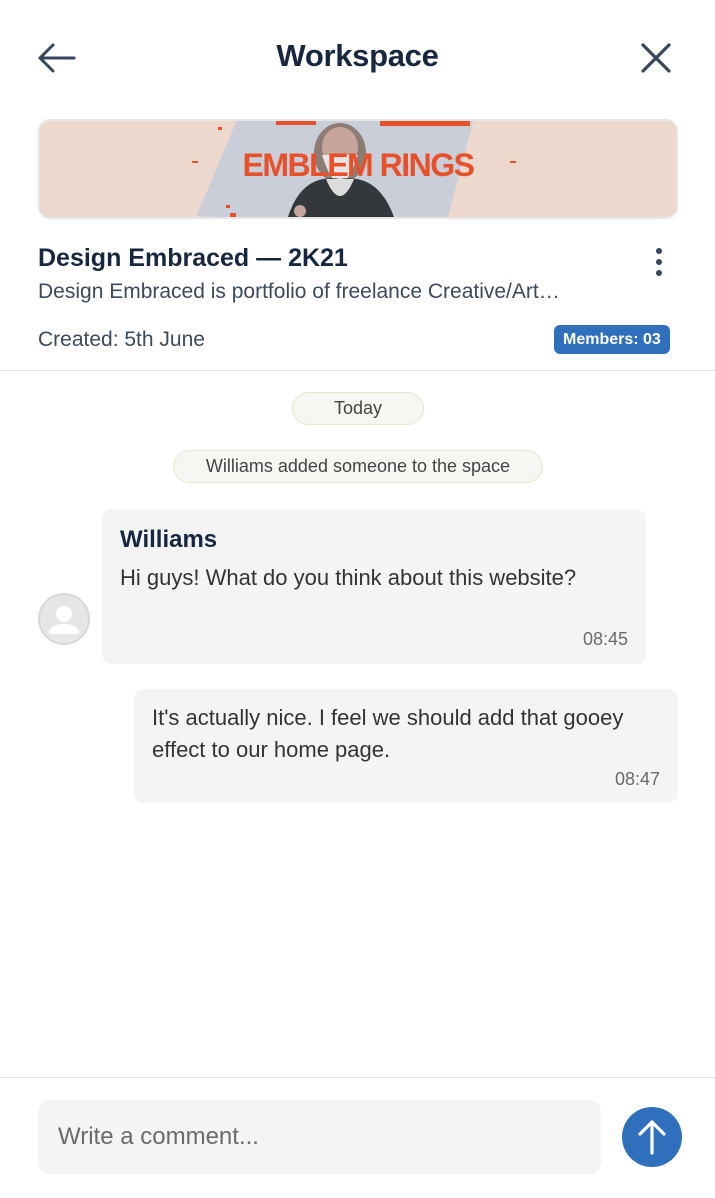 This screenshot has height=1198, width=715. I want to click on message-time: 08:45, so click(605, 639).